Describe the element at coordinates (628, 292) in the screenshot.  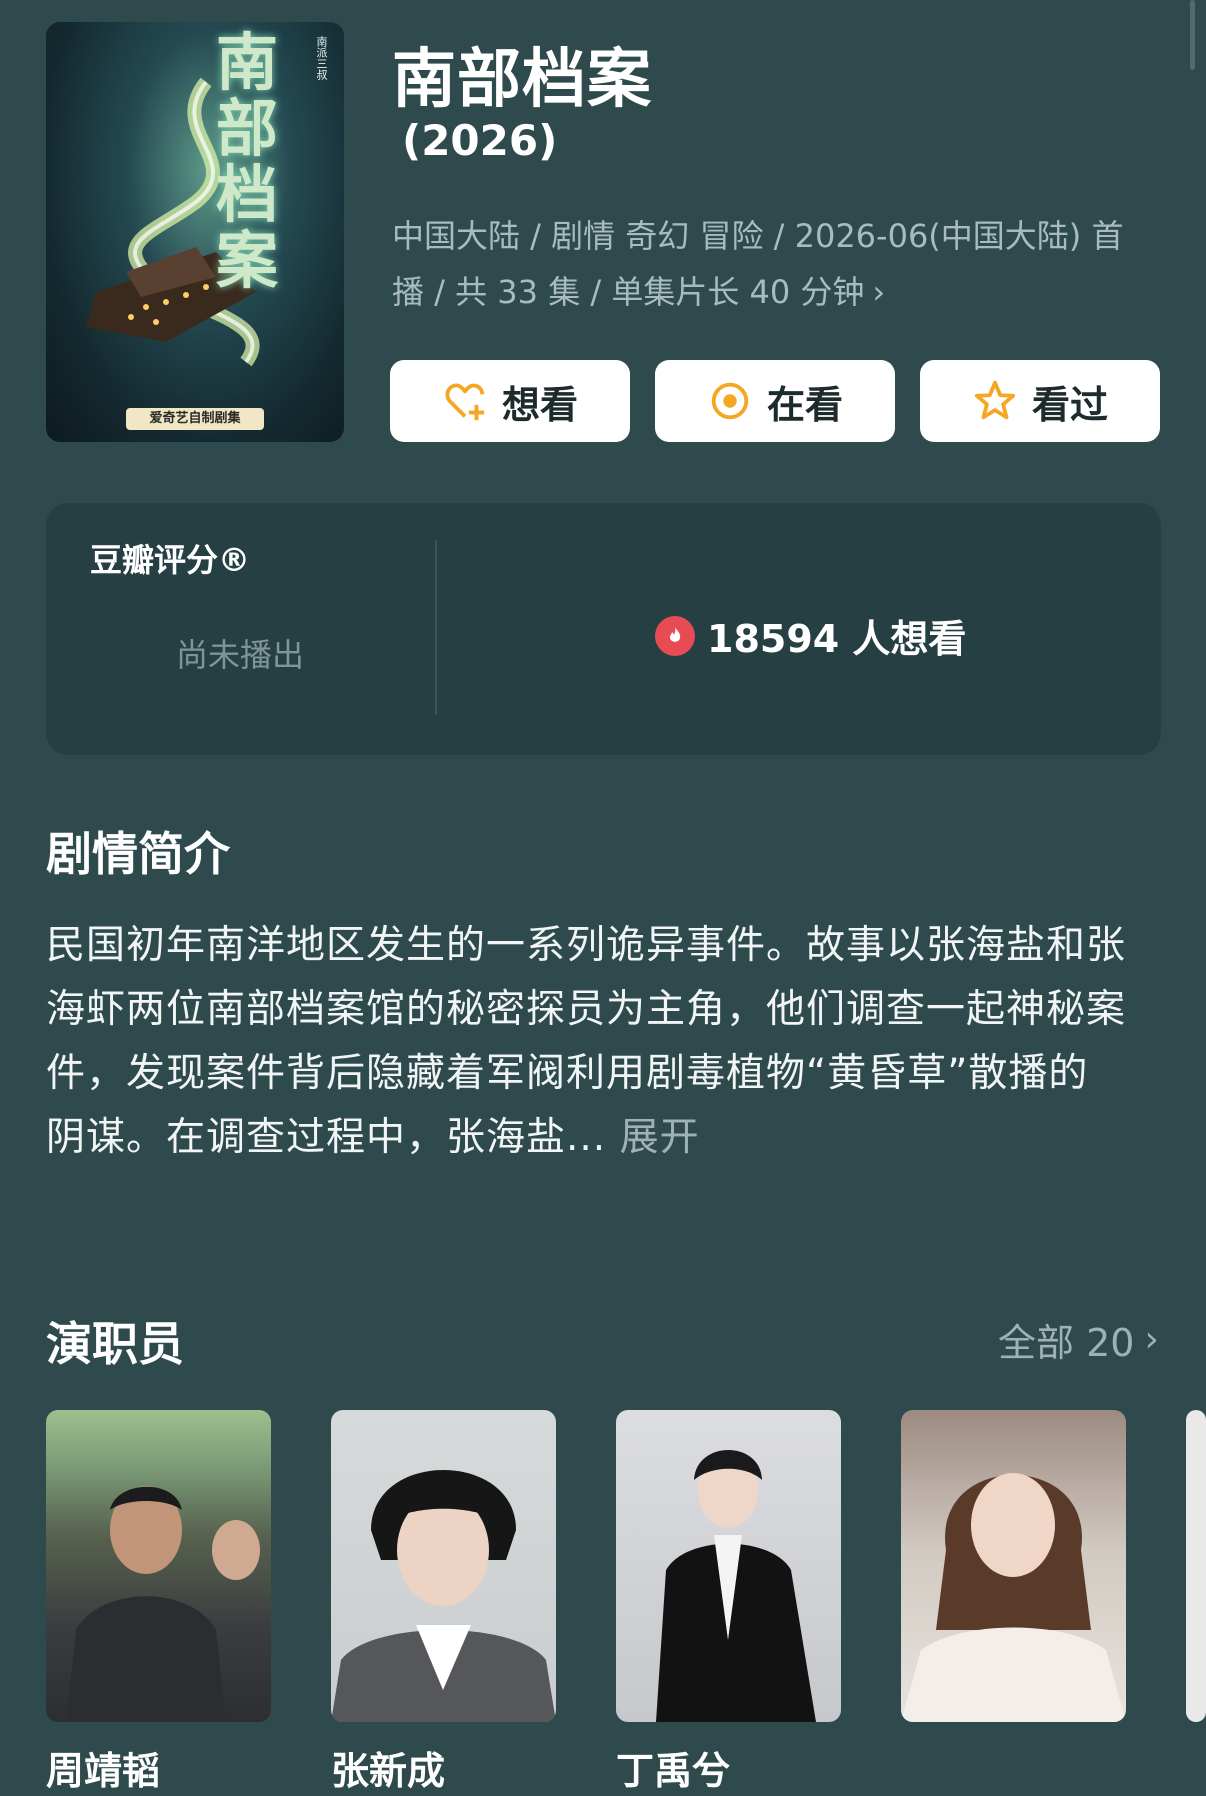
I see `meta-line-2: 播 / 共 33 集 / 单集片长 40 分钟` at that location.